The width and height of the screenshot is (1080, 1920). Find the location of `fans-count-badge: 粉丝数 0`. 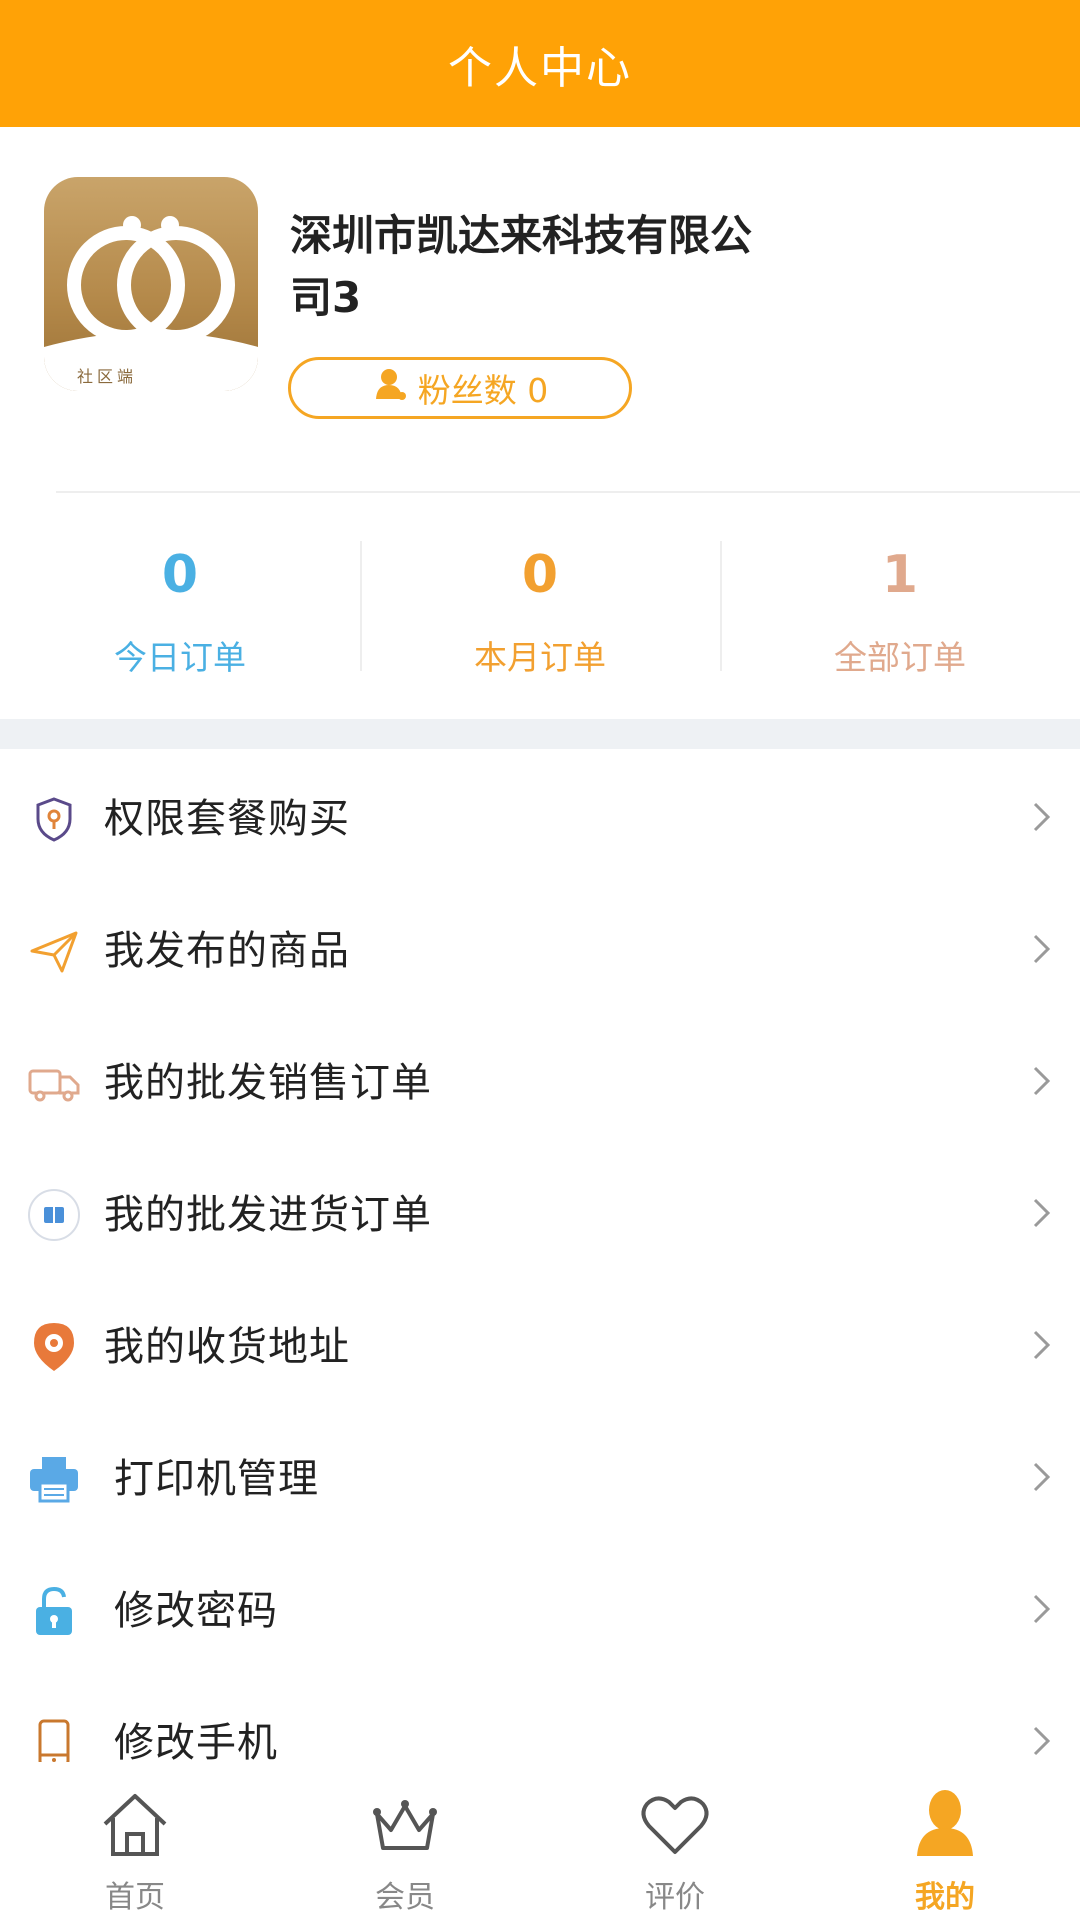

fans-count-badge: 粉丝数 0 is located at coordinates (460, 388).